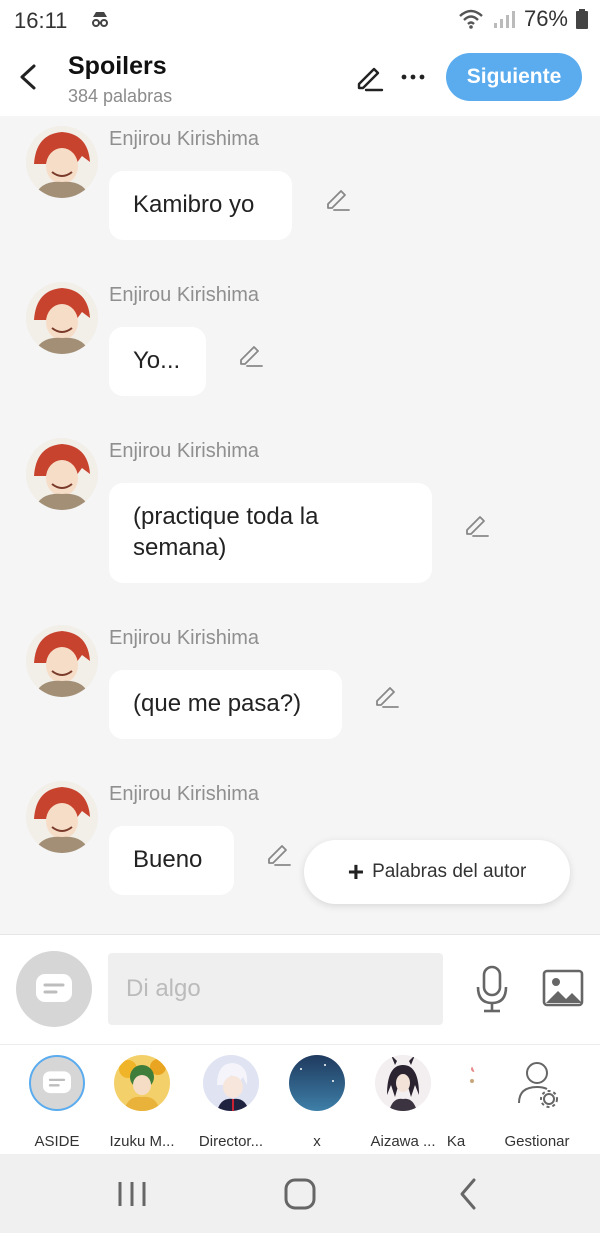 The height and width of the screenshot is (1233, 600). What do you see at coordinates (300, 79) in the screenshot?
I see `header: Spoilers 384 palabras Siguiente` at bounding box center [300, 79].